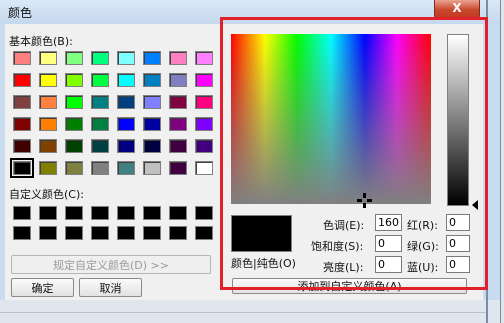 The image size is (504, 323). I want to click on cancel-button: 取消, so click(110, 287).